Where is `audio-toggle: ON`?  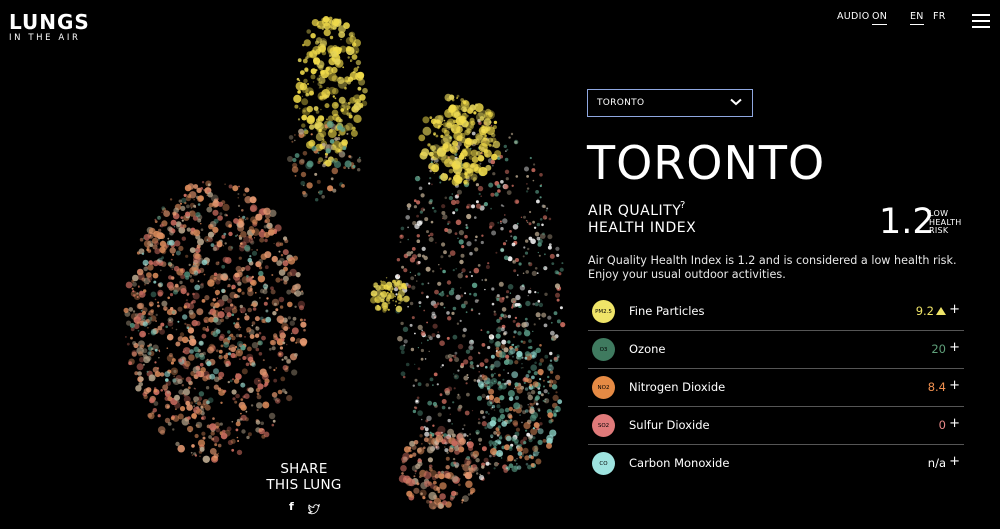
audio-toggle: ON is located at coordinates (880, 18).